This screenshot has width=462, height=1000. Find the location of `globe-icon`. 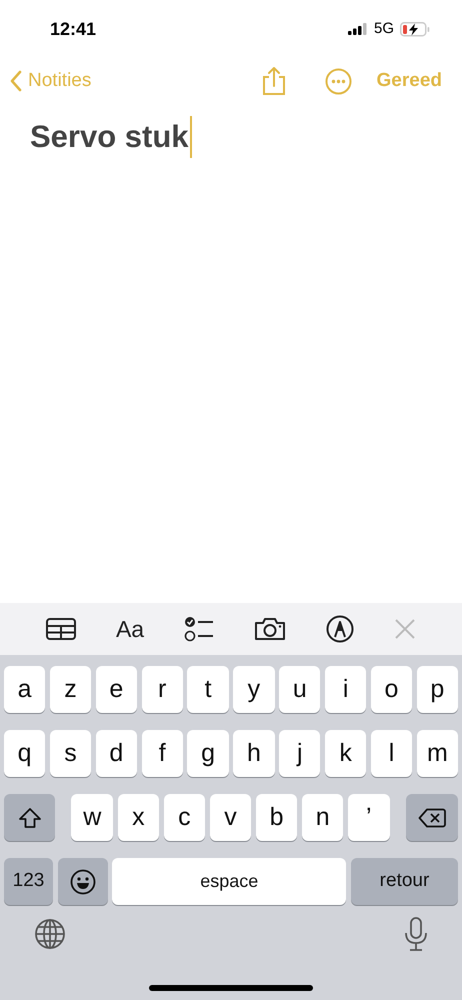

globe-icon is located at coordinates (50, 934).